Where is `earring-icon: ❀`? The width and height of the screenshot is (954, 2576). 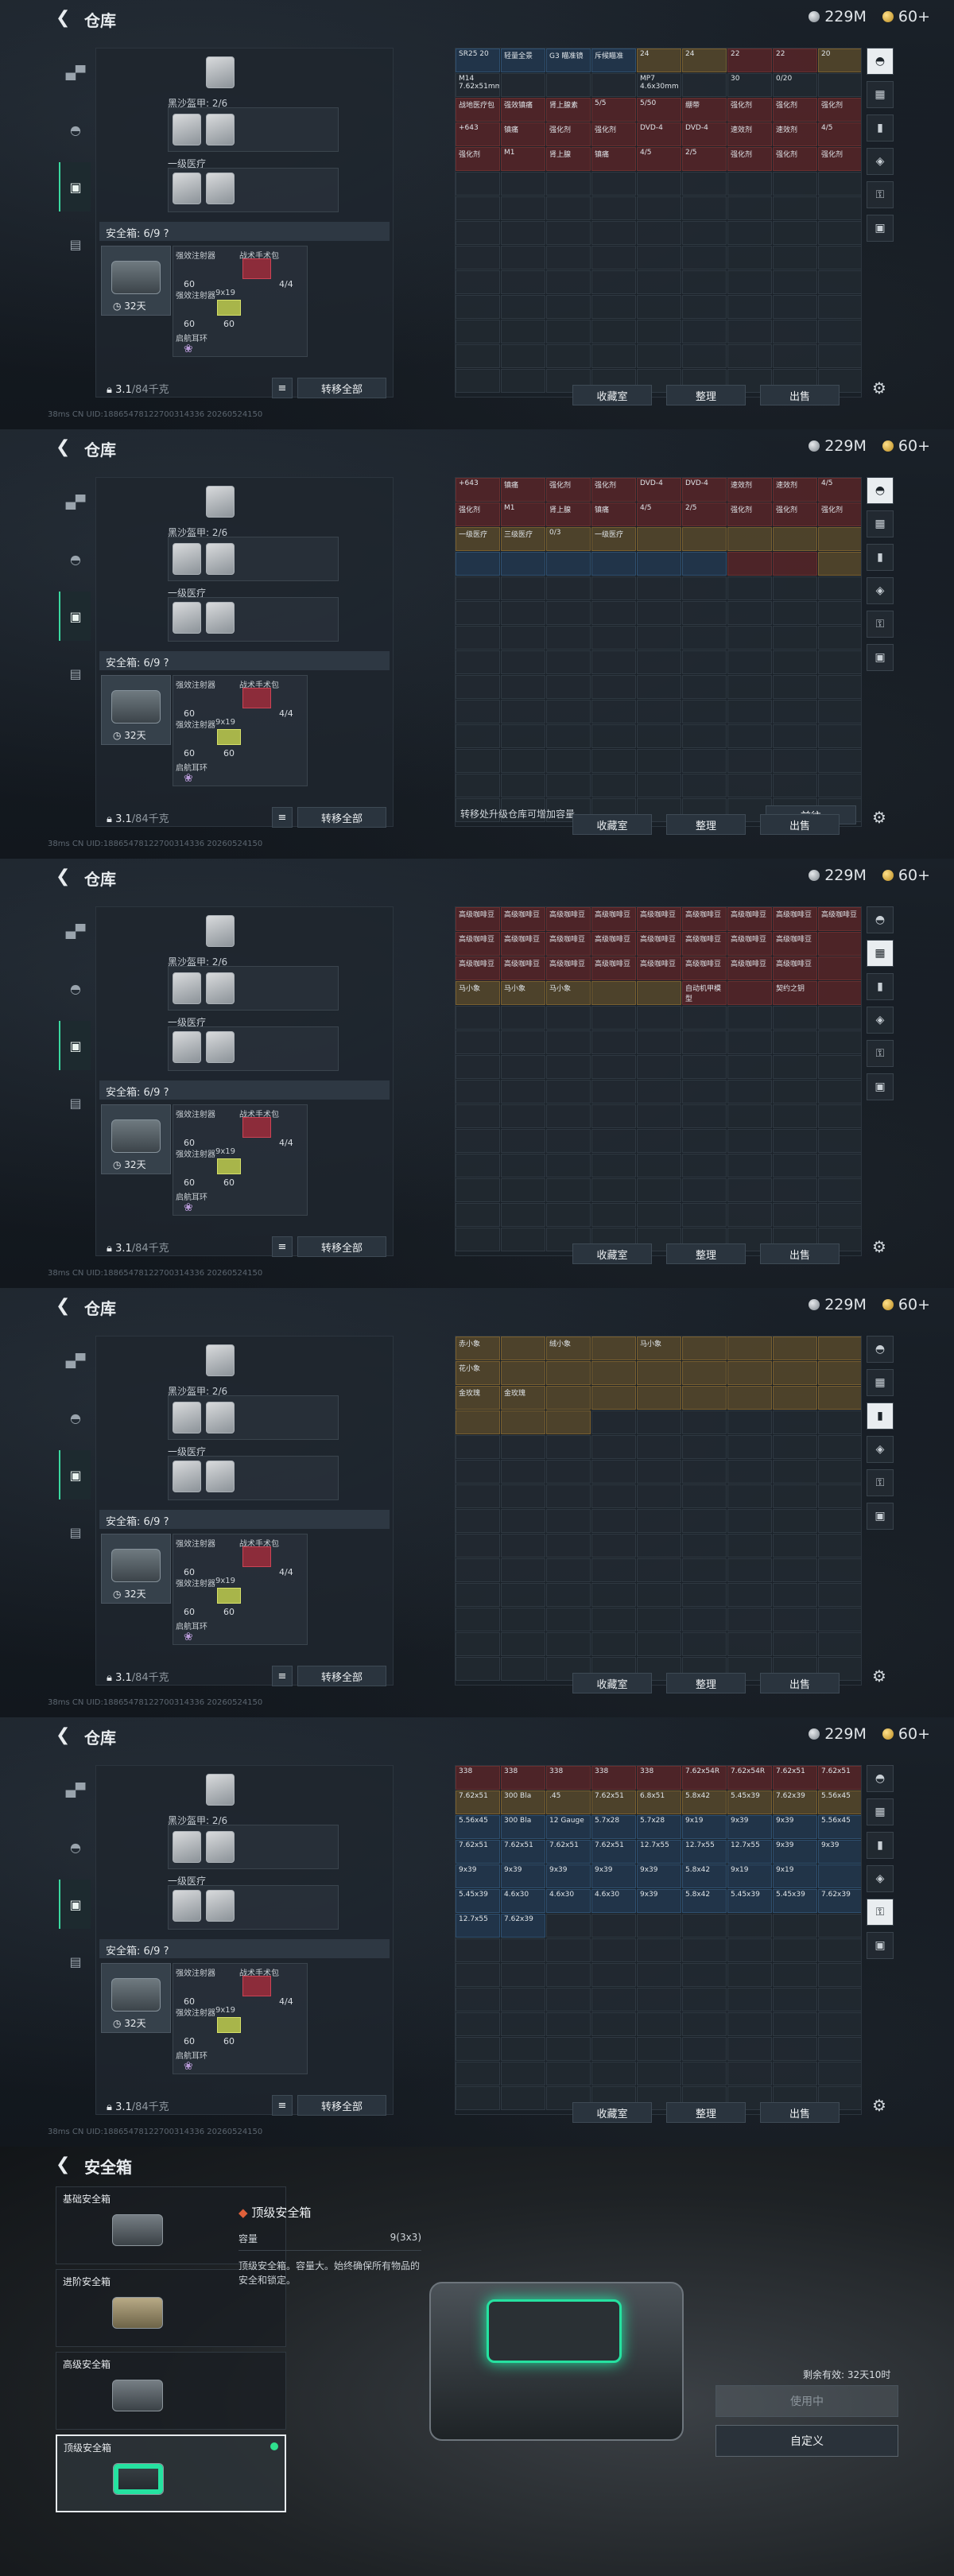 earring-icon: ❀ is located at coordinates (188, 779).